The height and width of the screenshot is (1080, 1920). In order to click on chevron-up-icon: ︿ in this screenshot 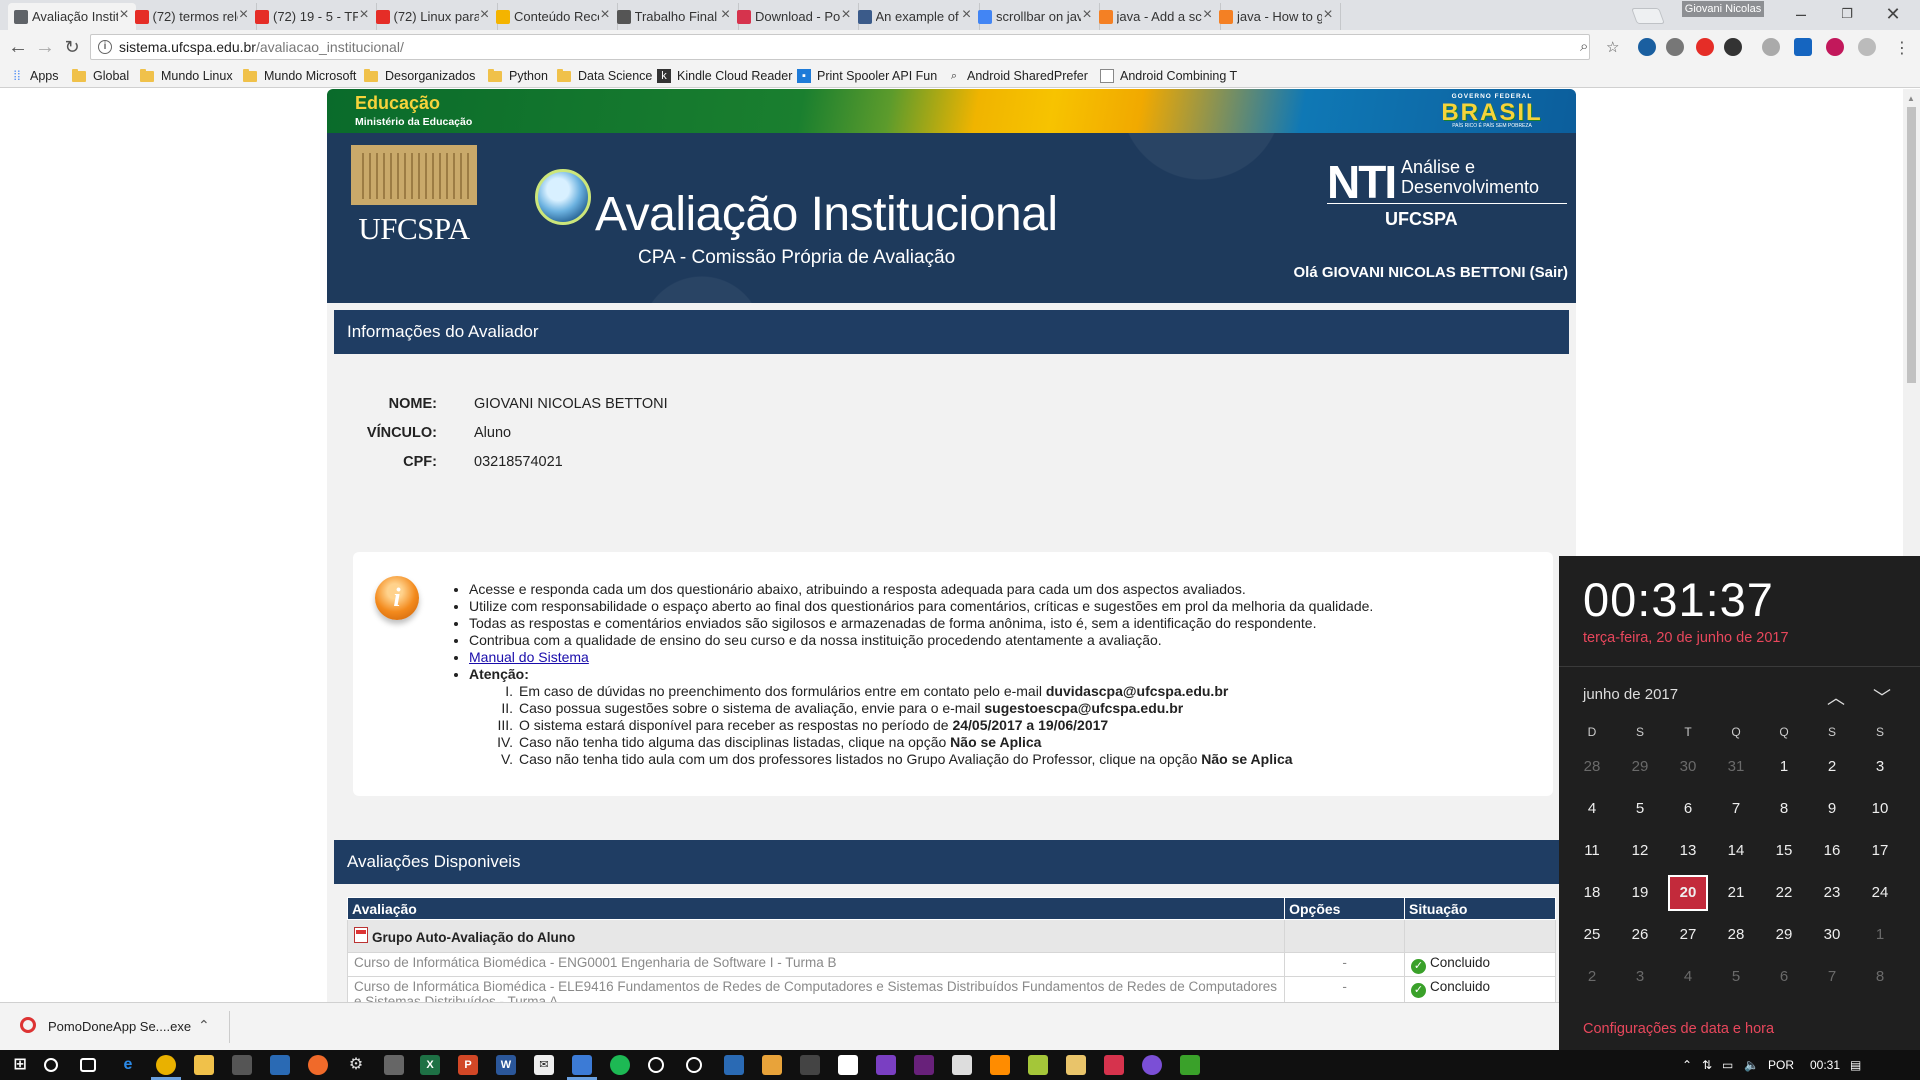, I will do `click(1836, 697)`.